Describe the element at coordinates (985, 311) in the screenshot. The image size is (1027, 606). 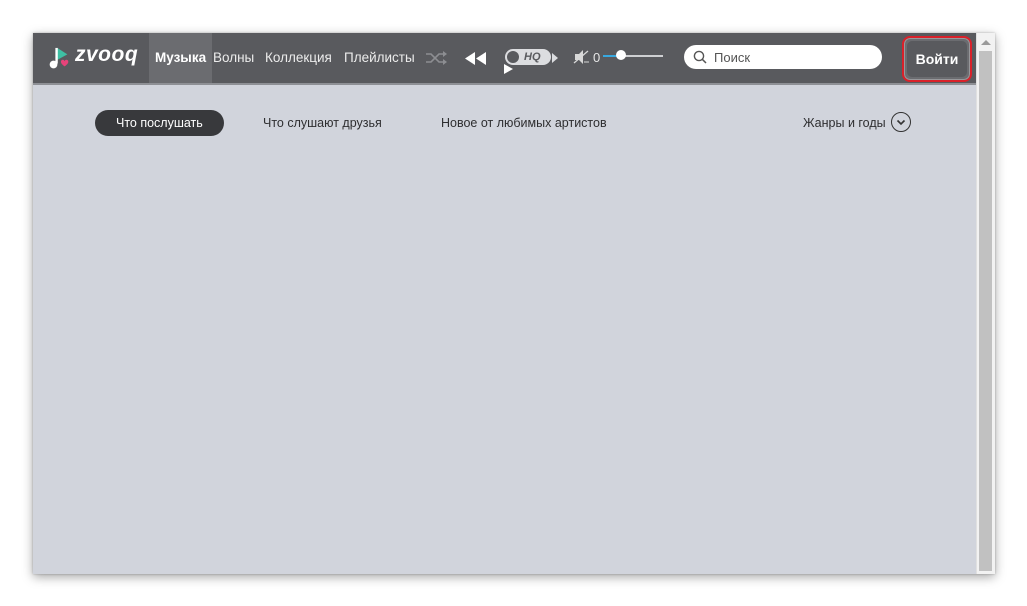
I see `scrollbar-thumb` at that location.